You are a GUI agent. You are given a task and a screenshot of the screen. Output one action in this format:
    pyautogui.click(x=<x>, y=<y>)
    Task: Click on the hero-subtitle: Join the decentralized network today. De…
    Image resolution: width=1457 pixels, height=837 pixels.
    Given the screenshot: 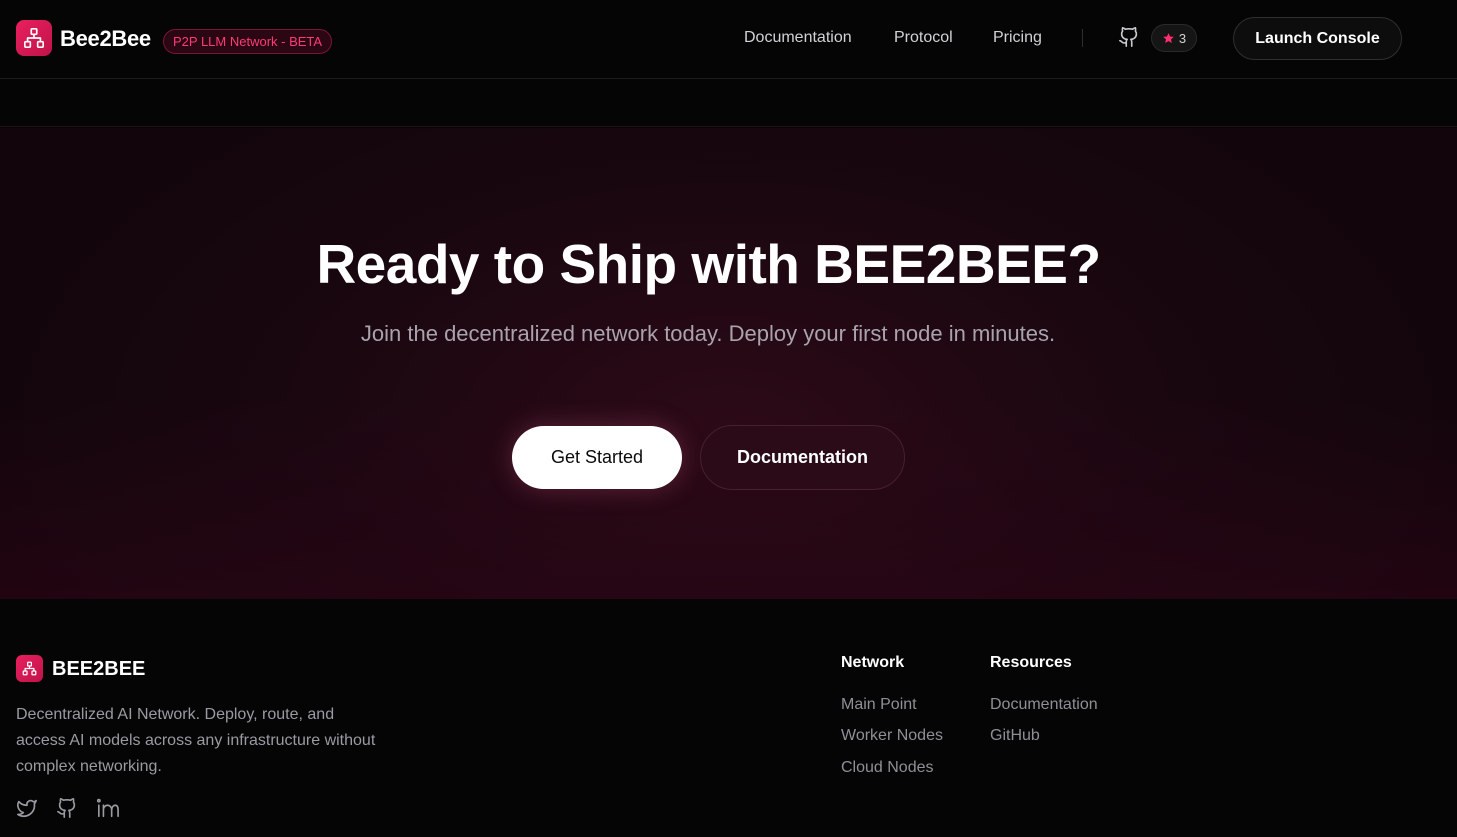 What is the action you would take?
    pyautogui.click(x=708, y=333)
    